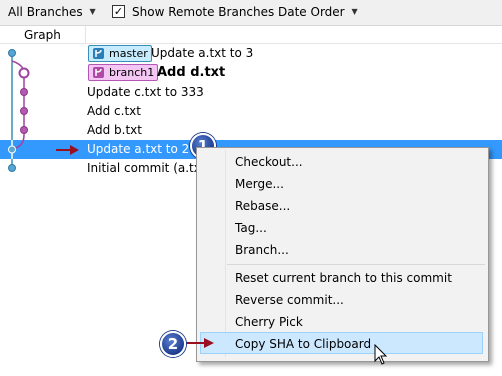  Describe the element at coordinates (173, 344) in the screenshot. I see `callout-2-badge: 2` at that location.